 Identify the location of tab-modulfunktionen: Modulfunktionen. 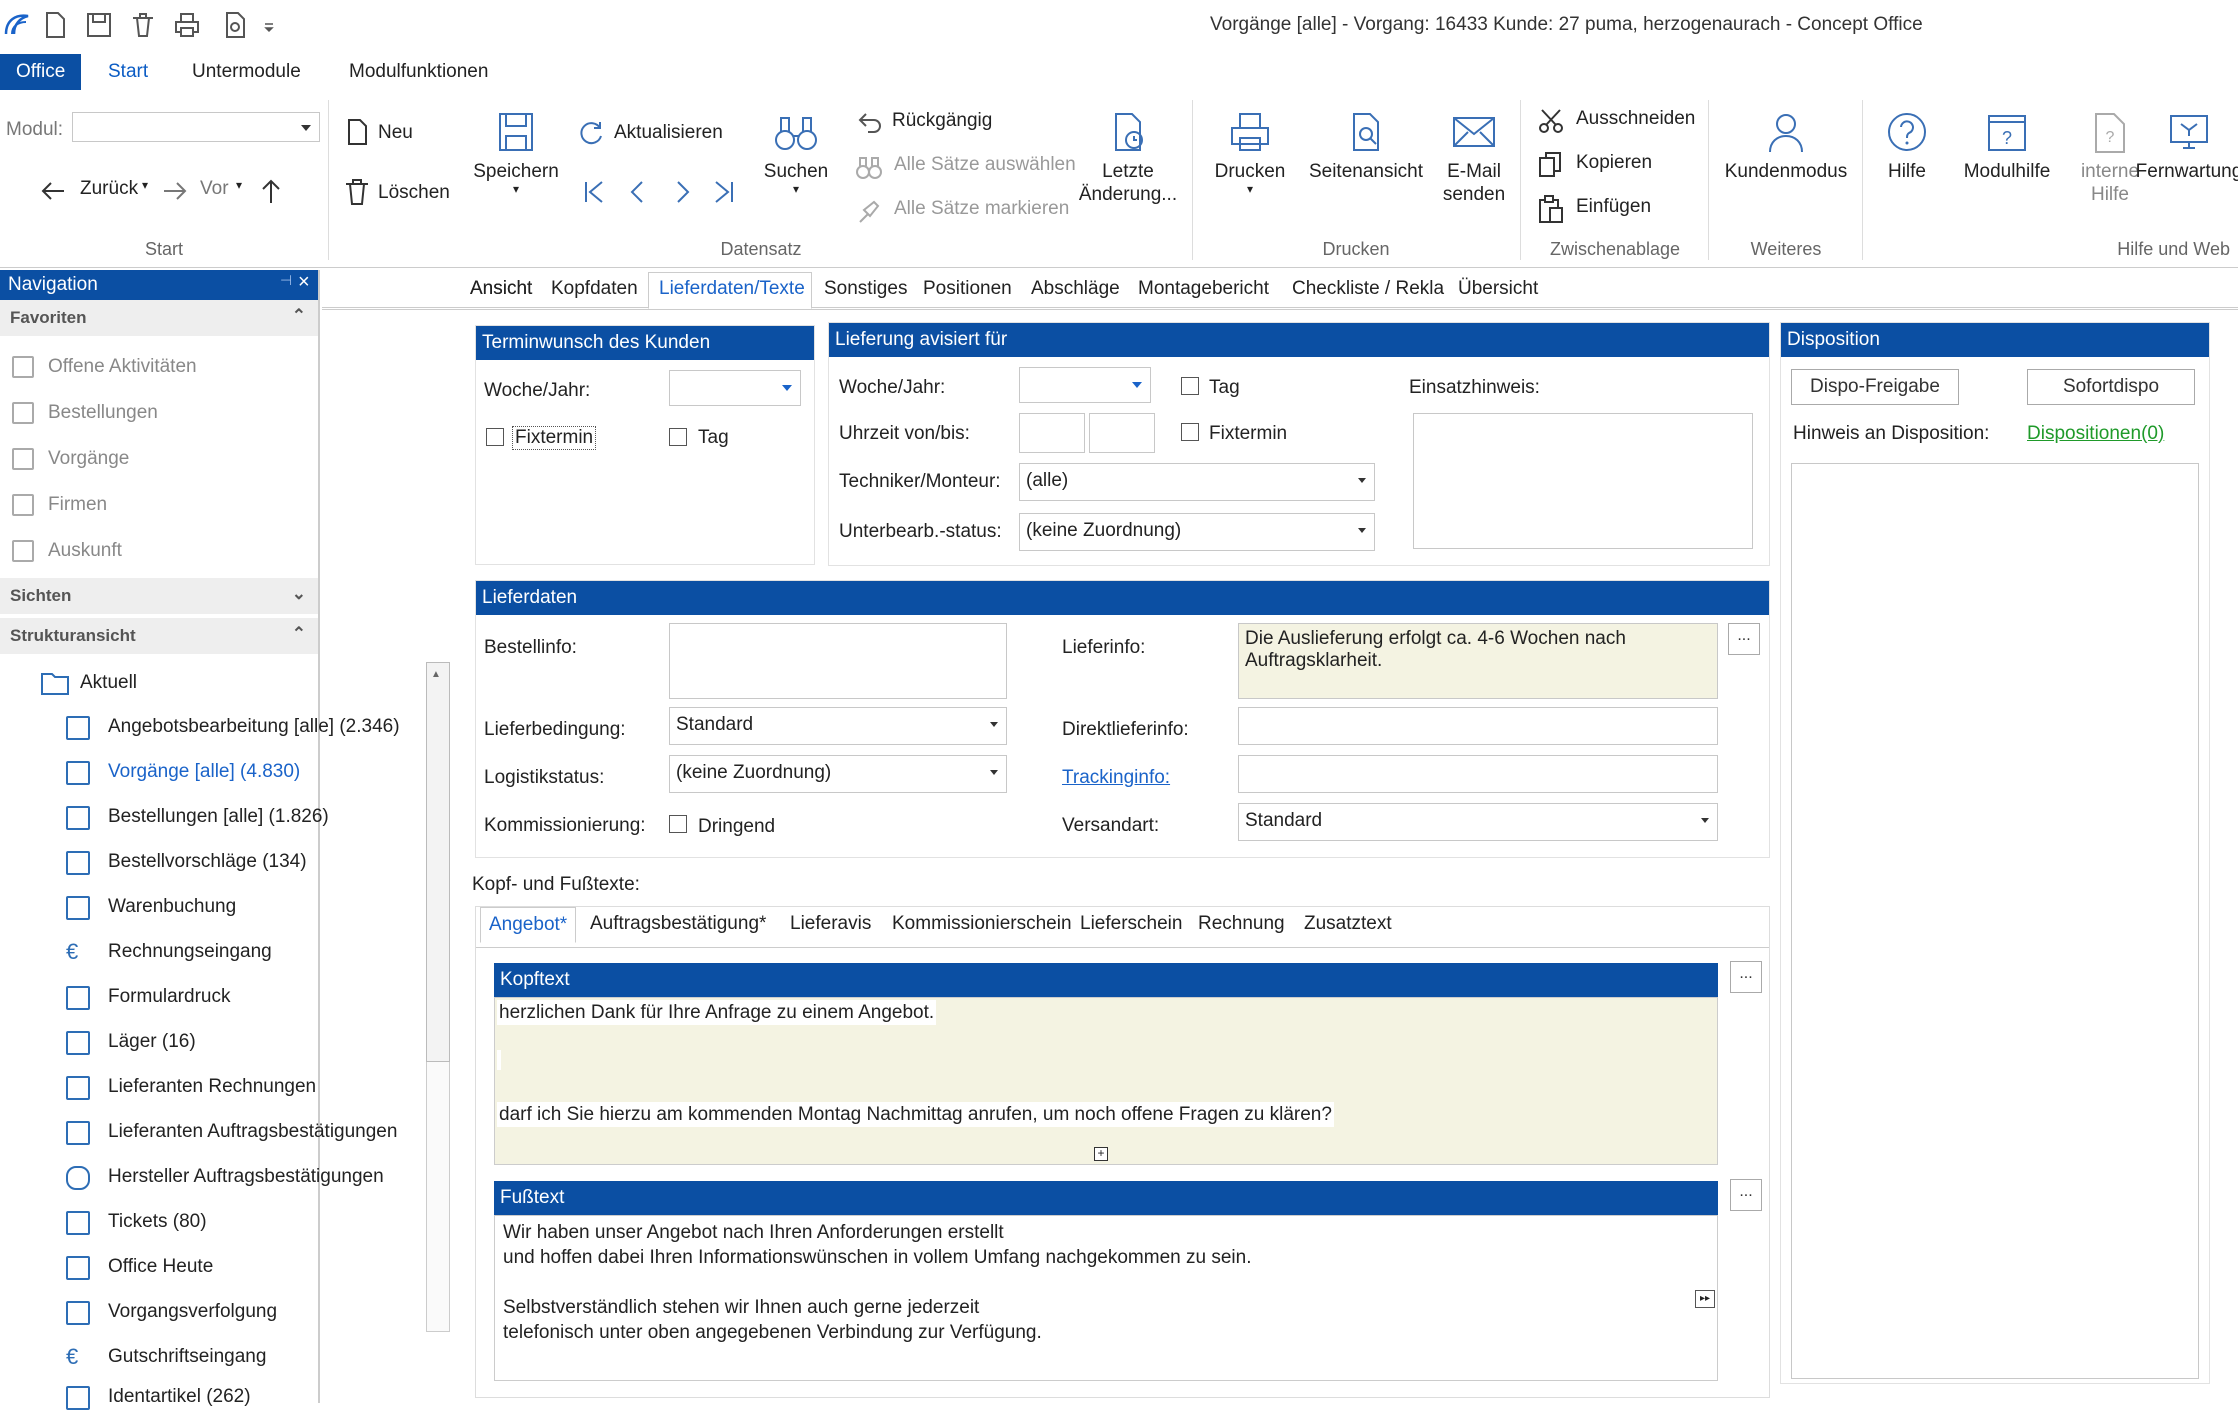
(418, 72).